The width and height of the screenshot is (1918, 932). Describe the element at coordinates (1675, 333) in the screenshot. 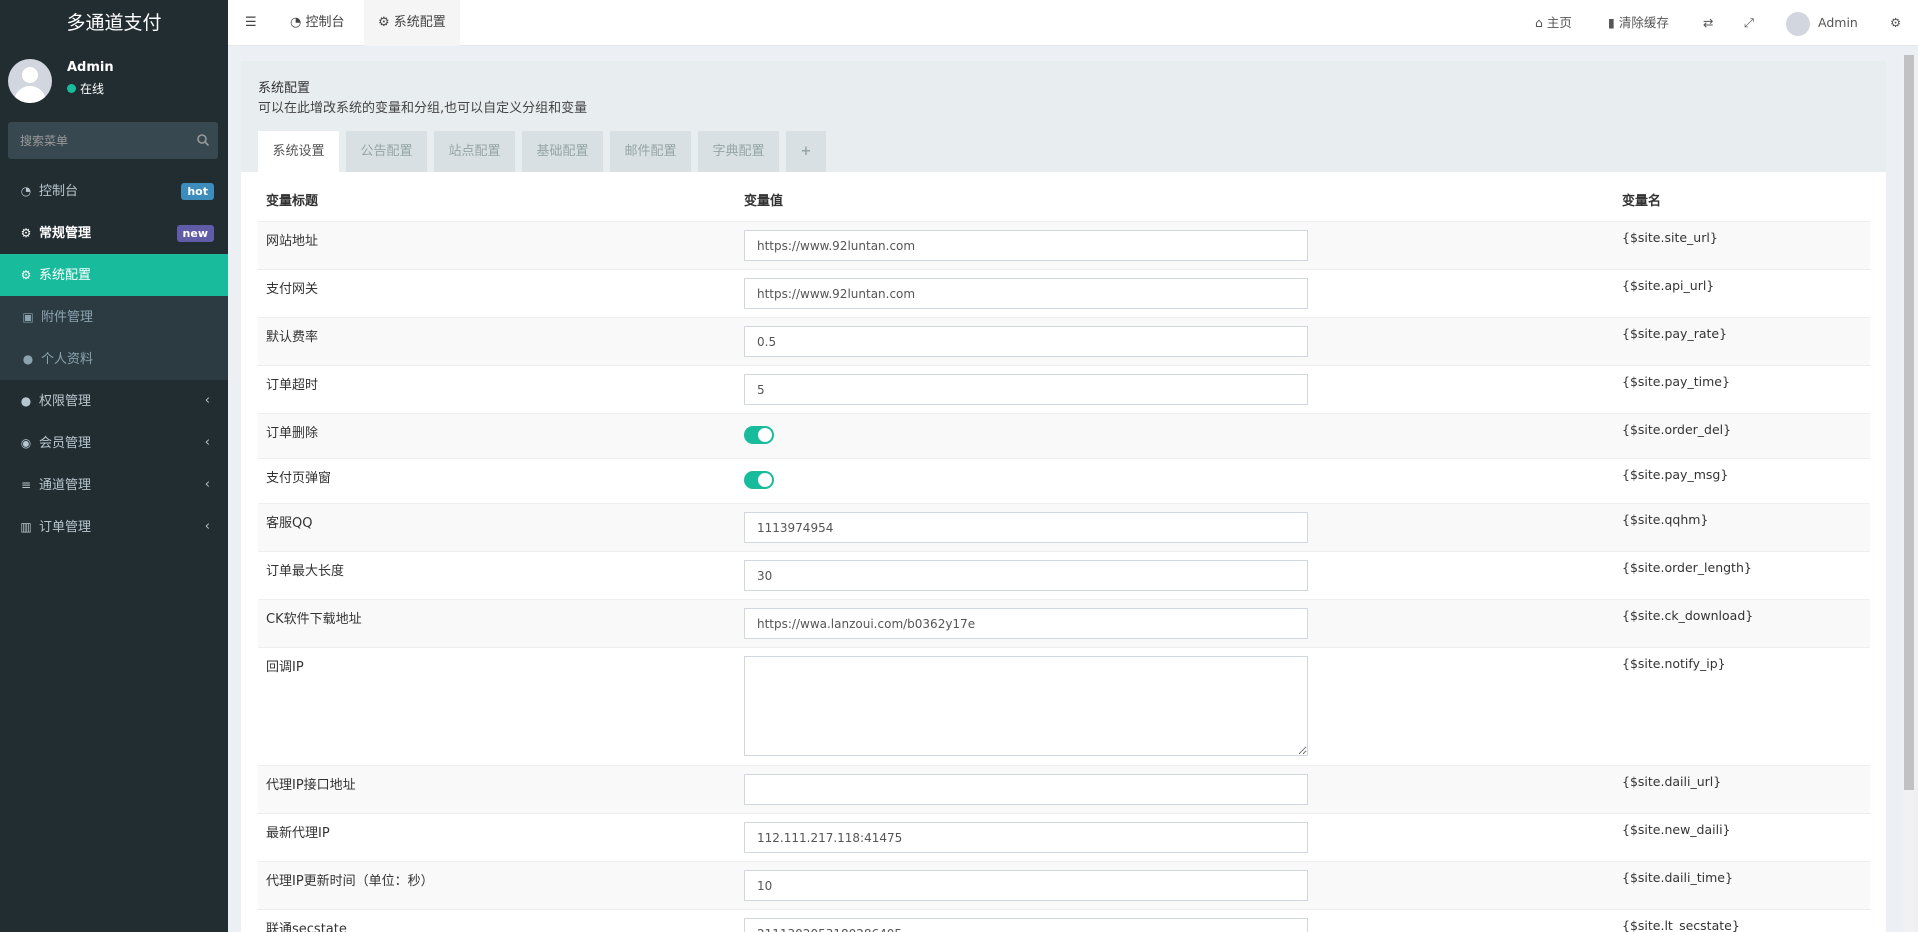

I see `variable-name: {$site.pay_rate}` at that location.